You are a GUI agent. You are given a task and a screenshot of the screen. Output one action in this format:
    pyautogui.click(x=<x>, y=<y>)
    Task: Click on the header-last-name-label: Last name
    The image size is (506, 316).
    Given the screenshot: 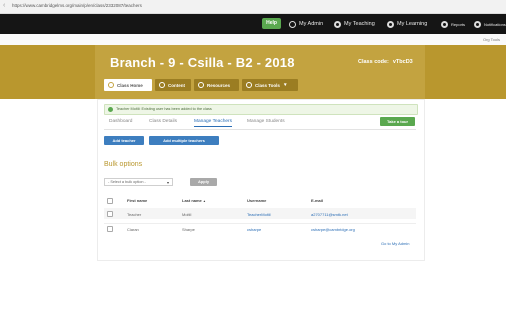 What is the action you would take?
    pyautogui.click(x=192, y=200)
    